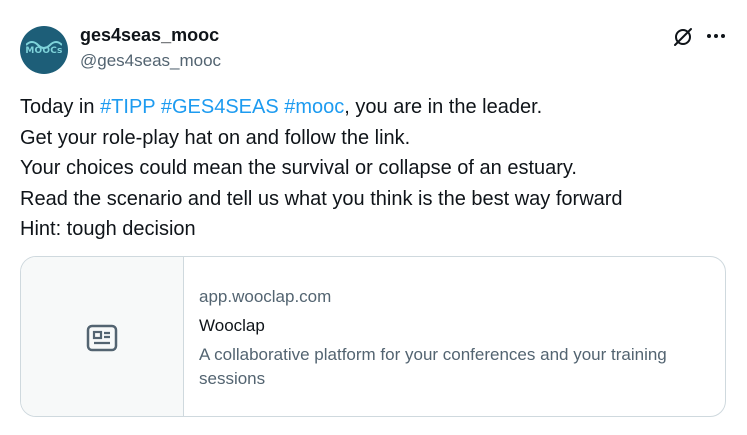  What do you see at coordinates (220, 107) in the screenshot?
I see `hashtag-ges4seas: #GES4SEAS` at bounding box center [220, 107].